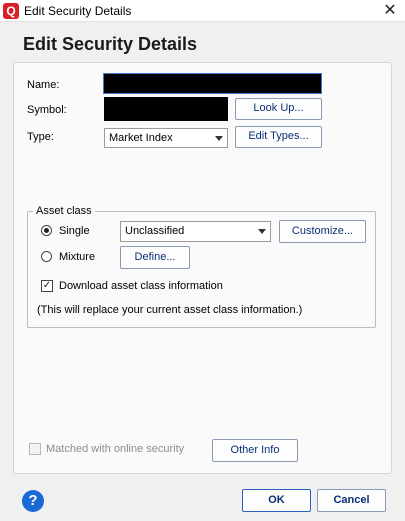 The height and width of the screenshot is (521, 405). I want to click on close-icon: ✕, so click(390, 11).